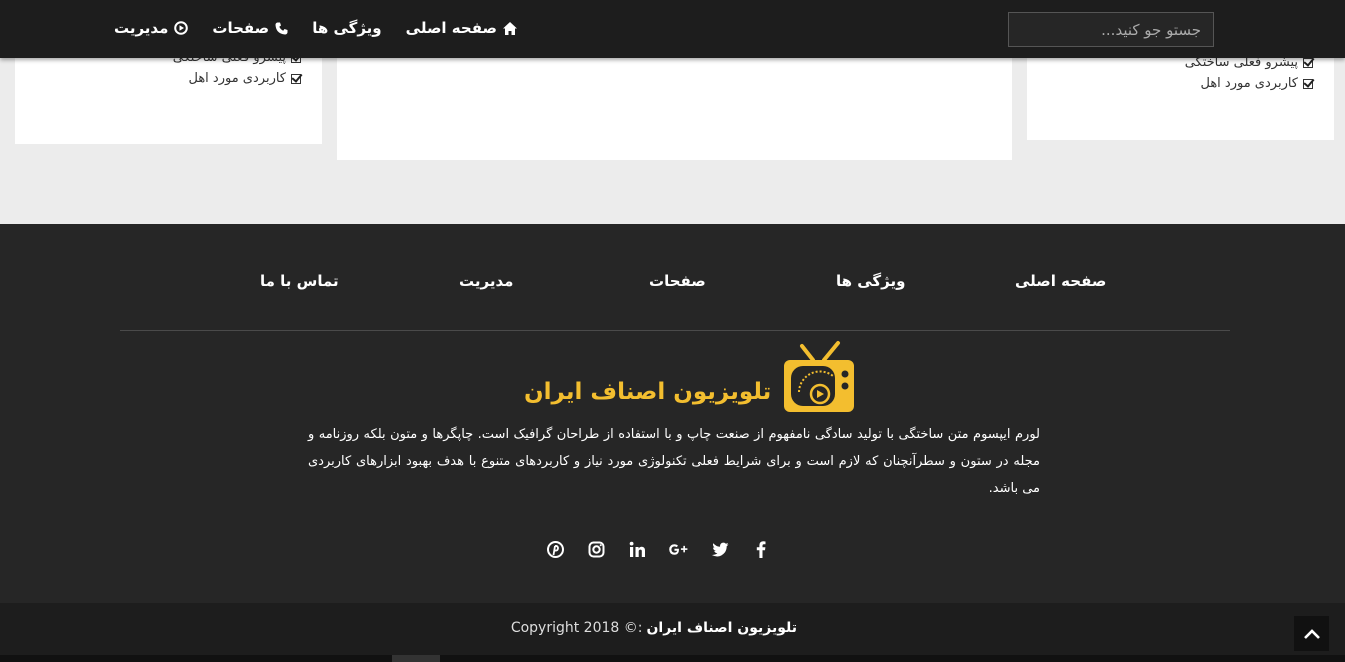 Image resolution: width=1345 pixels, height=662 pixels. I want to click on copyright-bar: تلویزیون اصناف ایران Copyright 2018 ©:, so click(672, 629).